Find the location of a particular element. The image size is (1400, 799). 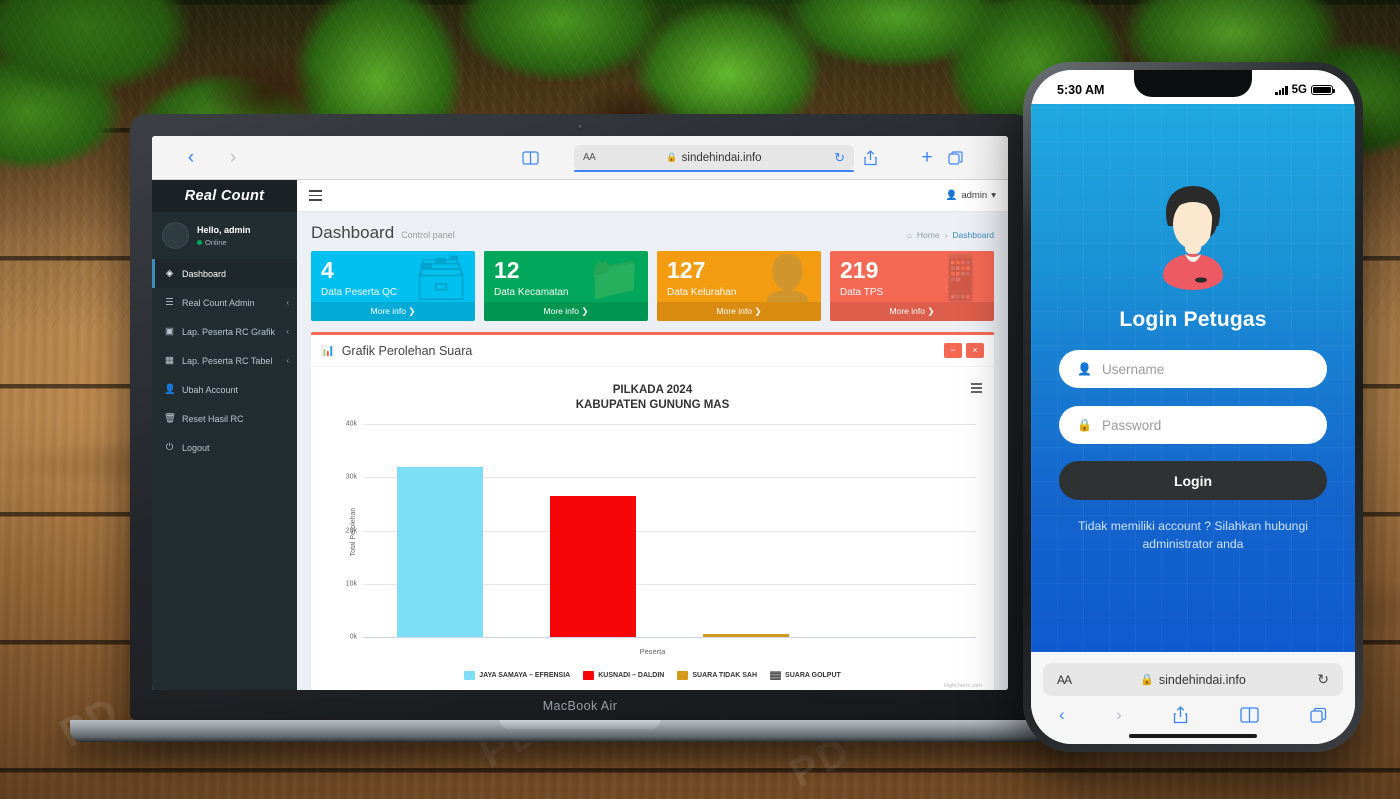

network-label: 5G is located at coordinates (1299, 90).